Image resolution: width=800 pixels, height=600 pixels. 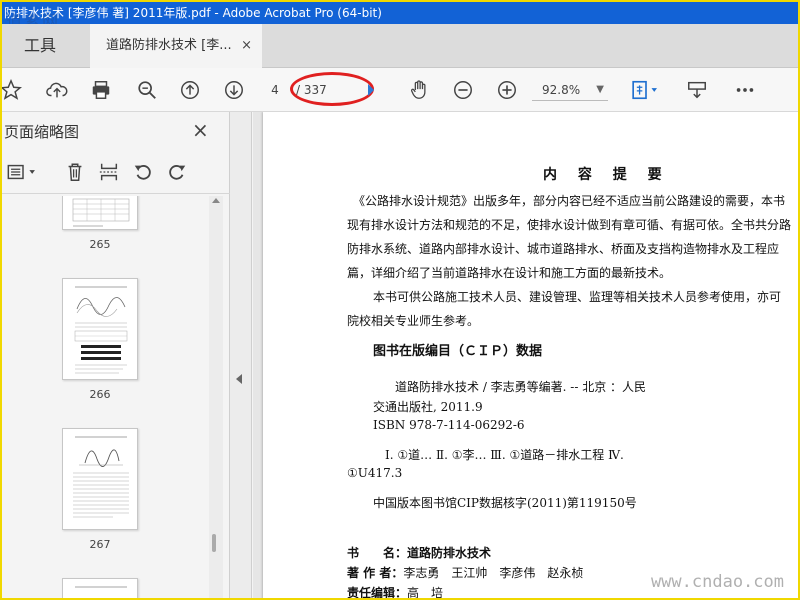 I want to click on summary-line: 《公路排水设计规范》出版多年，部分内容已经不适应当前公路建设的需要，本书, so click(x=569, y=201).